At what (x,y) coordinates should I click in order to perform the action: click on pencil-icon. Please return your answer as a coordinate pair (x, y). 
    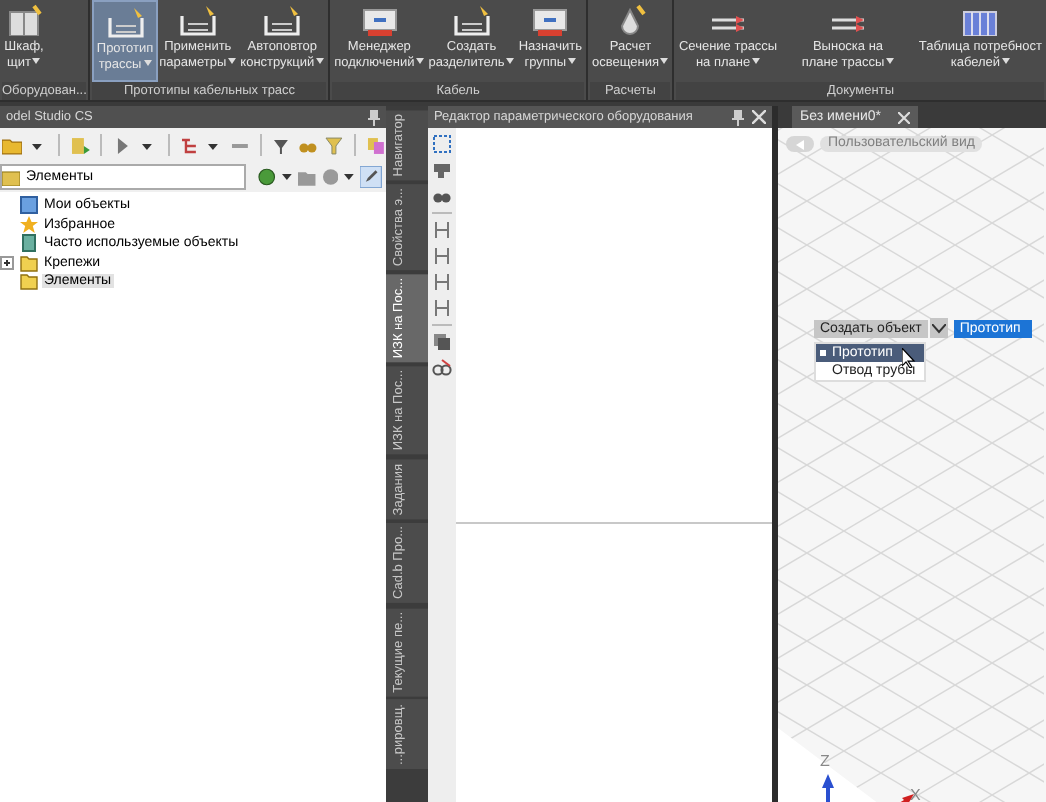
    Looking at the image, I should click on (371, 177).